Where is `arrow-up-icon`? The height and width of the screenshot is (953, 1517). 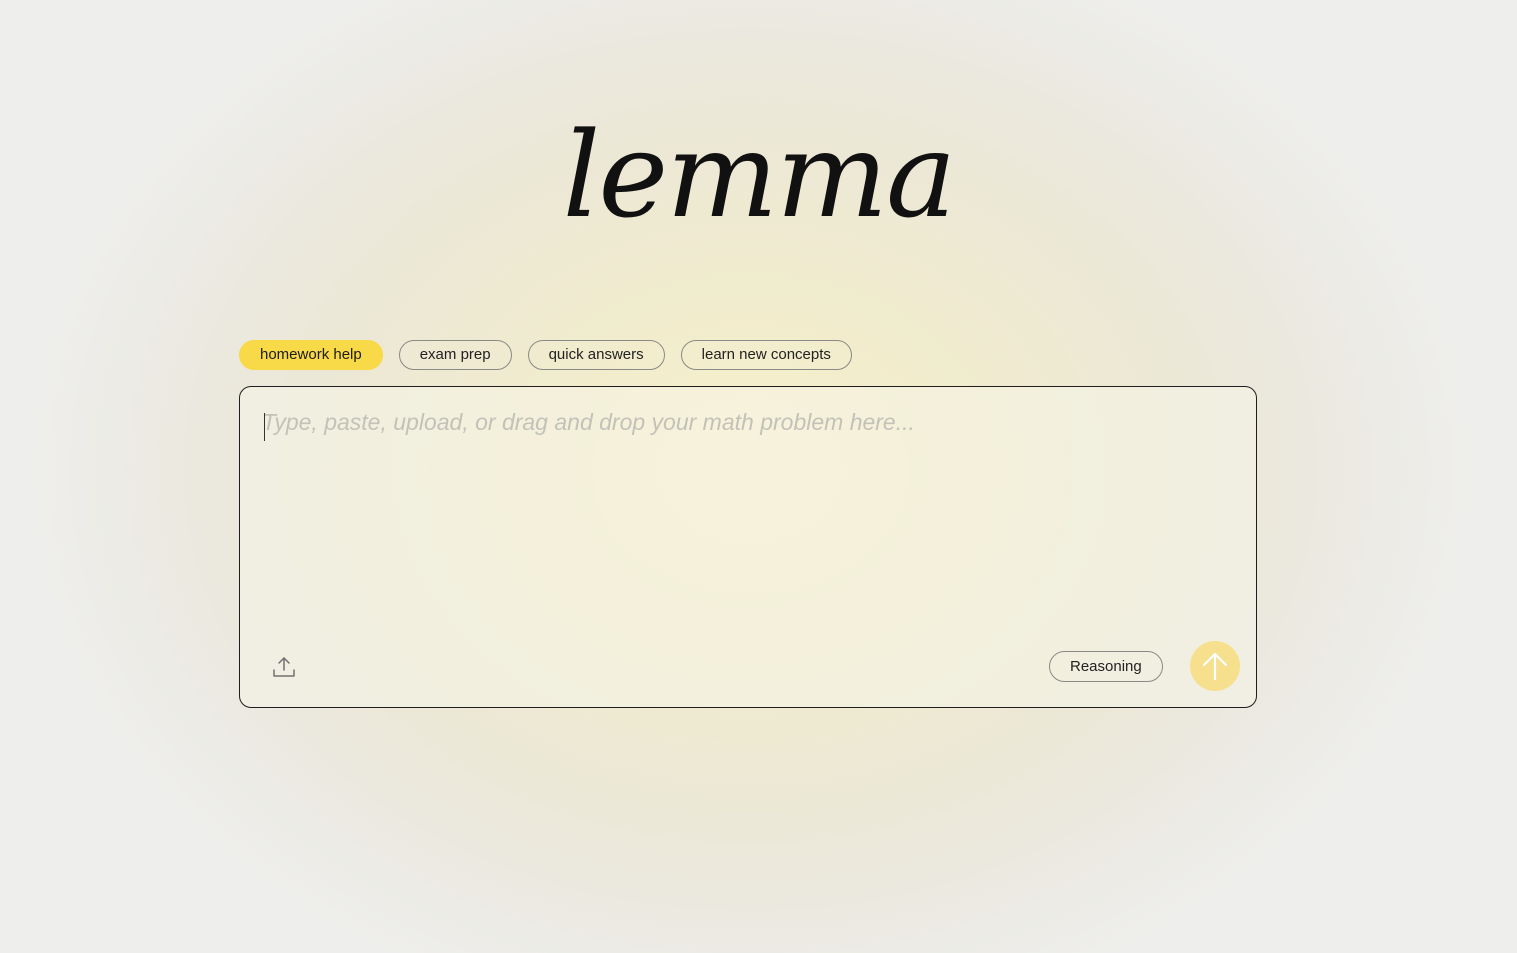
arrow-up-icon is located at coordinates (1215, 666).